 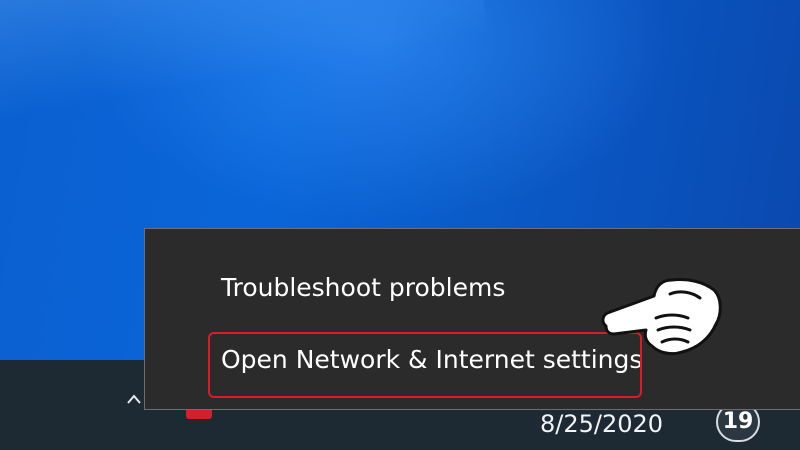 What do you see at coordinates (363, 287) in the screenshot?
I see `menu-item-troubleshoot-problems: Troubleshoot problems` at bounding box center [363, 287].